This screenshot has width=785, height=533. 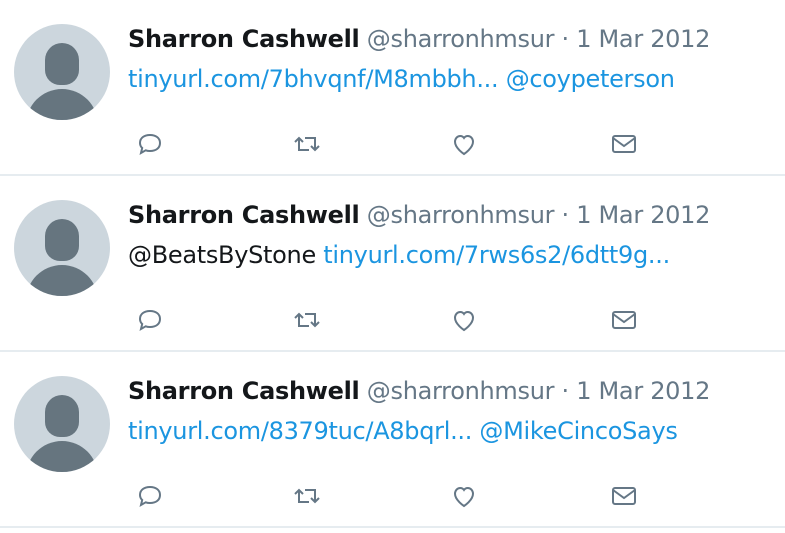 I want to click on text-space, so click(x=501, y=79).